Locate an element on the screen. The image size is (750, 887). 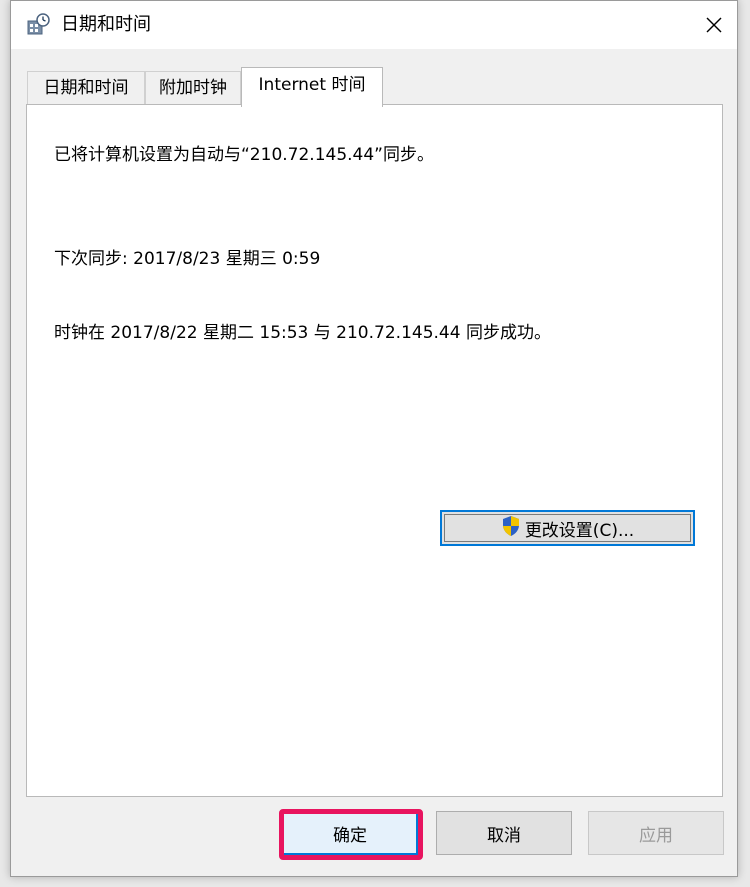
tab-internet-time: Internet 时间 is located at coordinates (312, 87).